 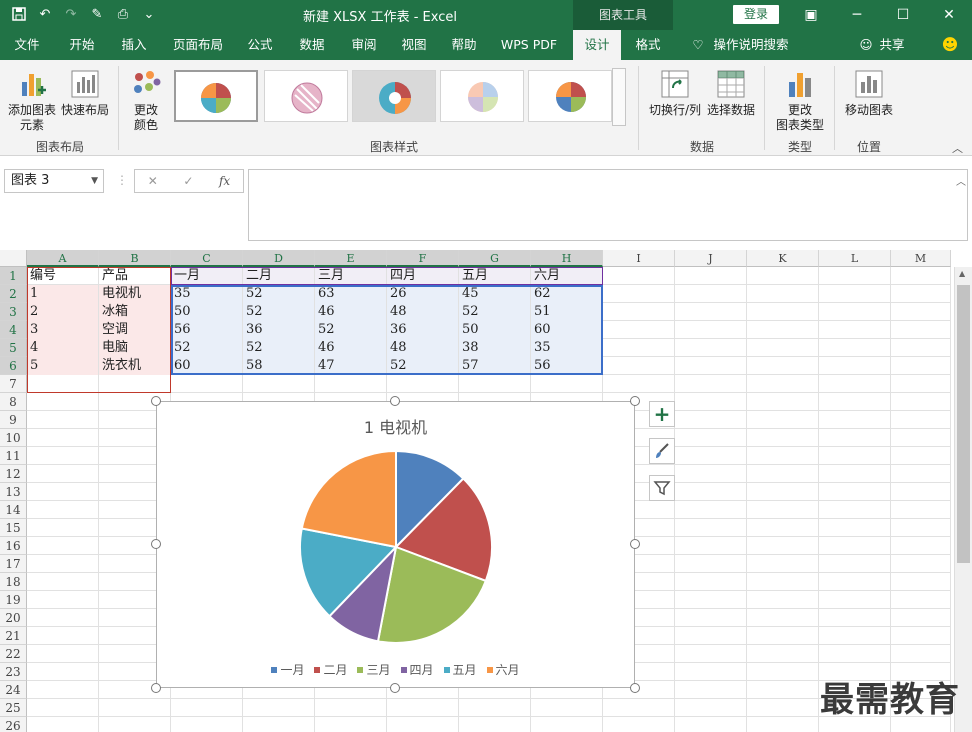 I want to click on cell: 4, so click(x=62, y=348).